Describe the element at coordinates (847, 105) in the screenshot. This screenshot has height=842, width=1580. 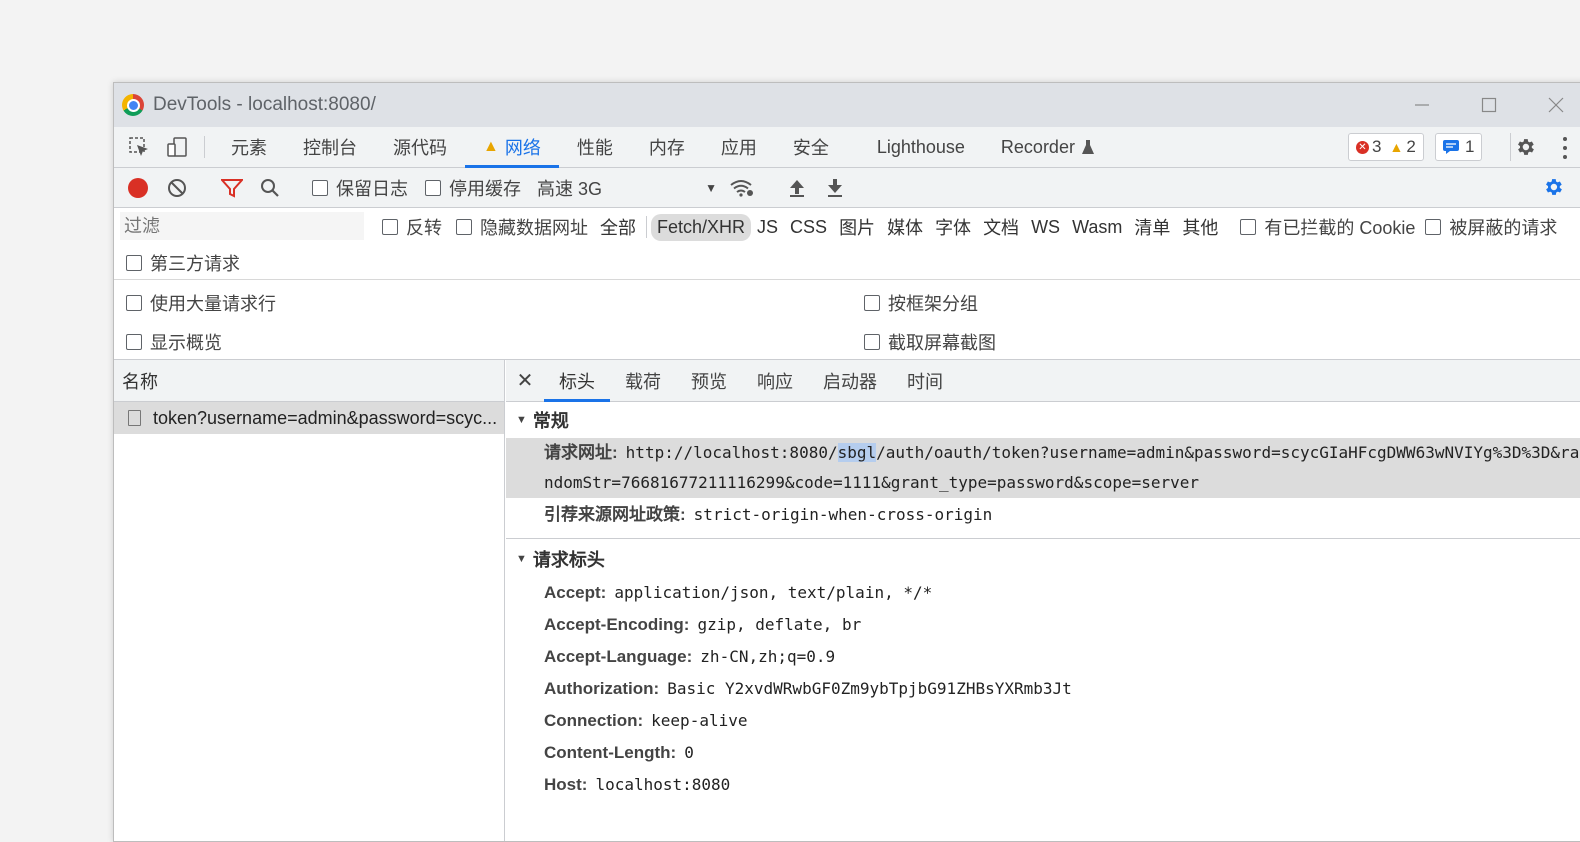
I see `title-bar: DevTools - localhost:8080/` at that location.